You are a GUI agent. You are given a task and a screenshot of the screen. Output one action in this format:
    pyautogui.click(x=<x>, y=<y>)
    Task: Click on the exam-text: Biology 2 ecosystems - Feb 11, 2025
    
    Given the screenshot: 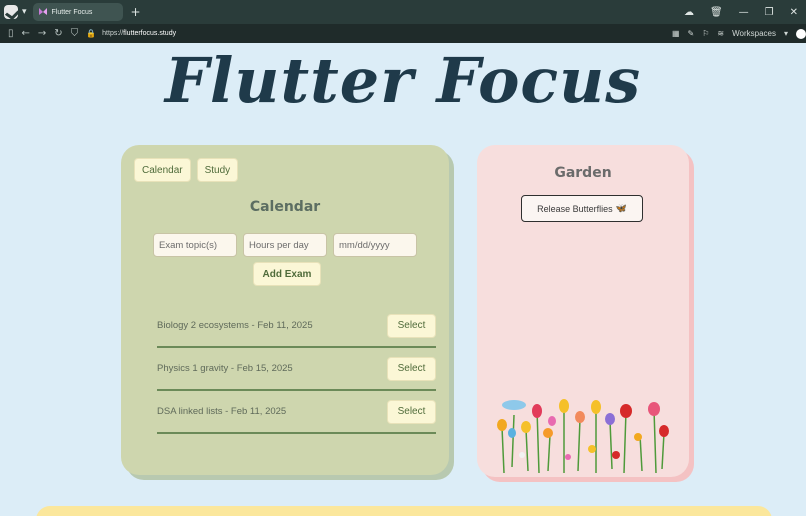 What is the action you would take?
    pyautogui.click(x=235, y=325)
    